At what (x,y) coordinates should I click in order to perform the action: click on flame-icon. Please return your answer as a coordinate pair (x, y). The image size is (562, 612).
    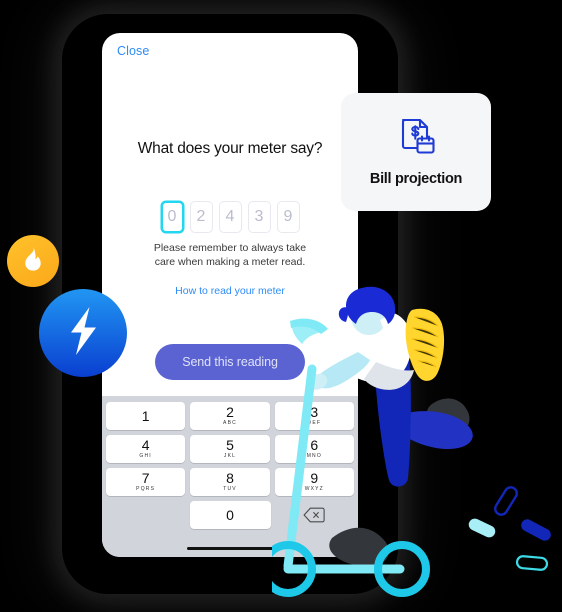
    Looking at the image, I should click on (33, 261).